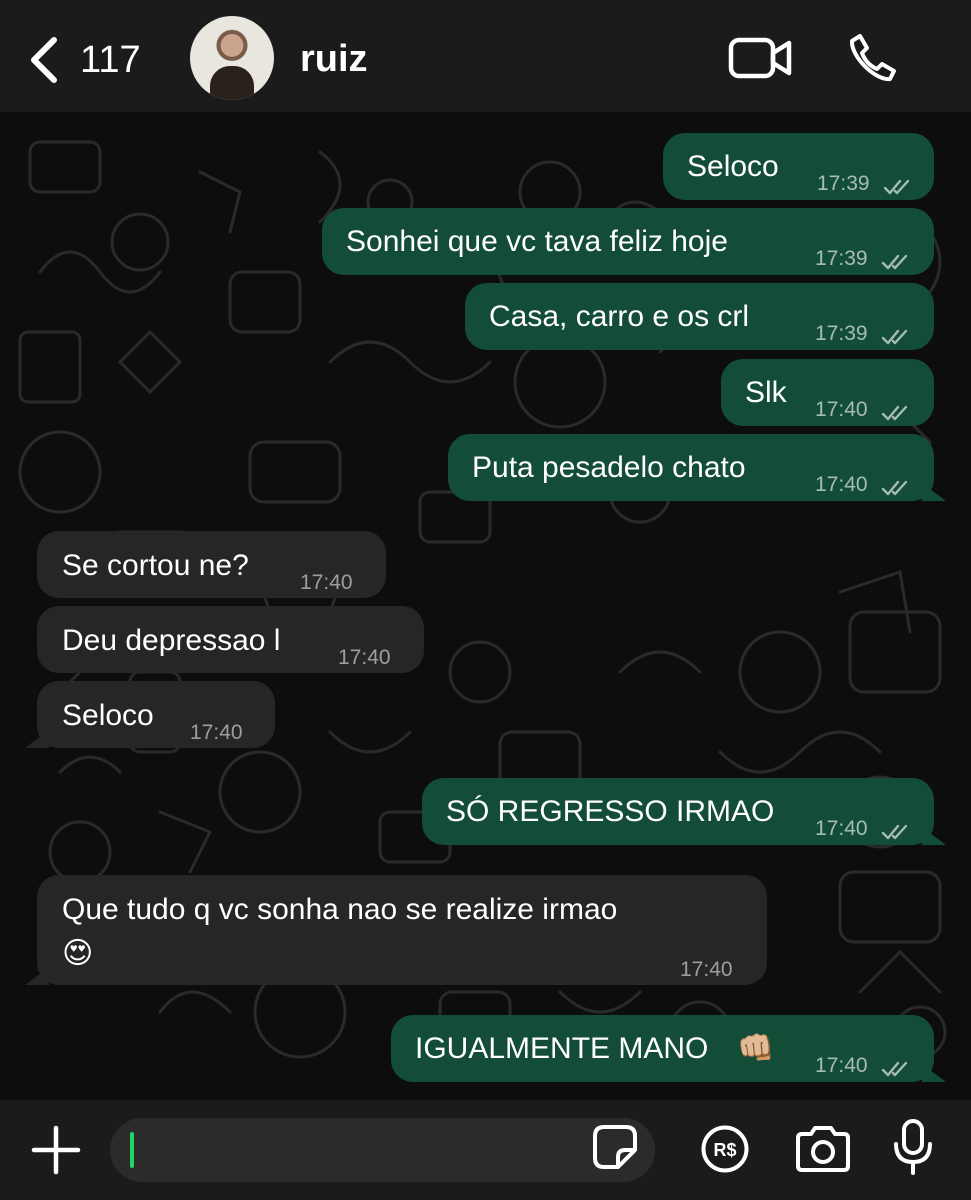  What do you see at coordinates (562, 1048) in the screenshot?
I see `message-text: IGUALMENTE MANO` at bounding box center [562, 1048].